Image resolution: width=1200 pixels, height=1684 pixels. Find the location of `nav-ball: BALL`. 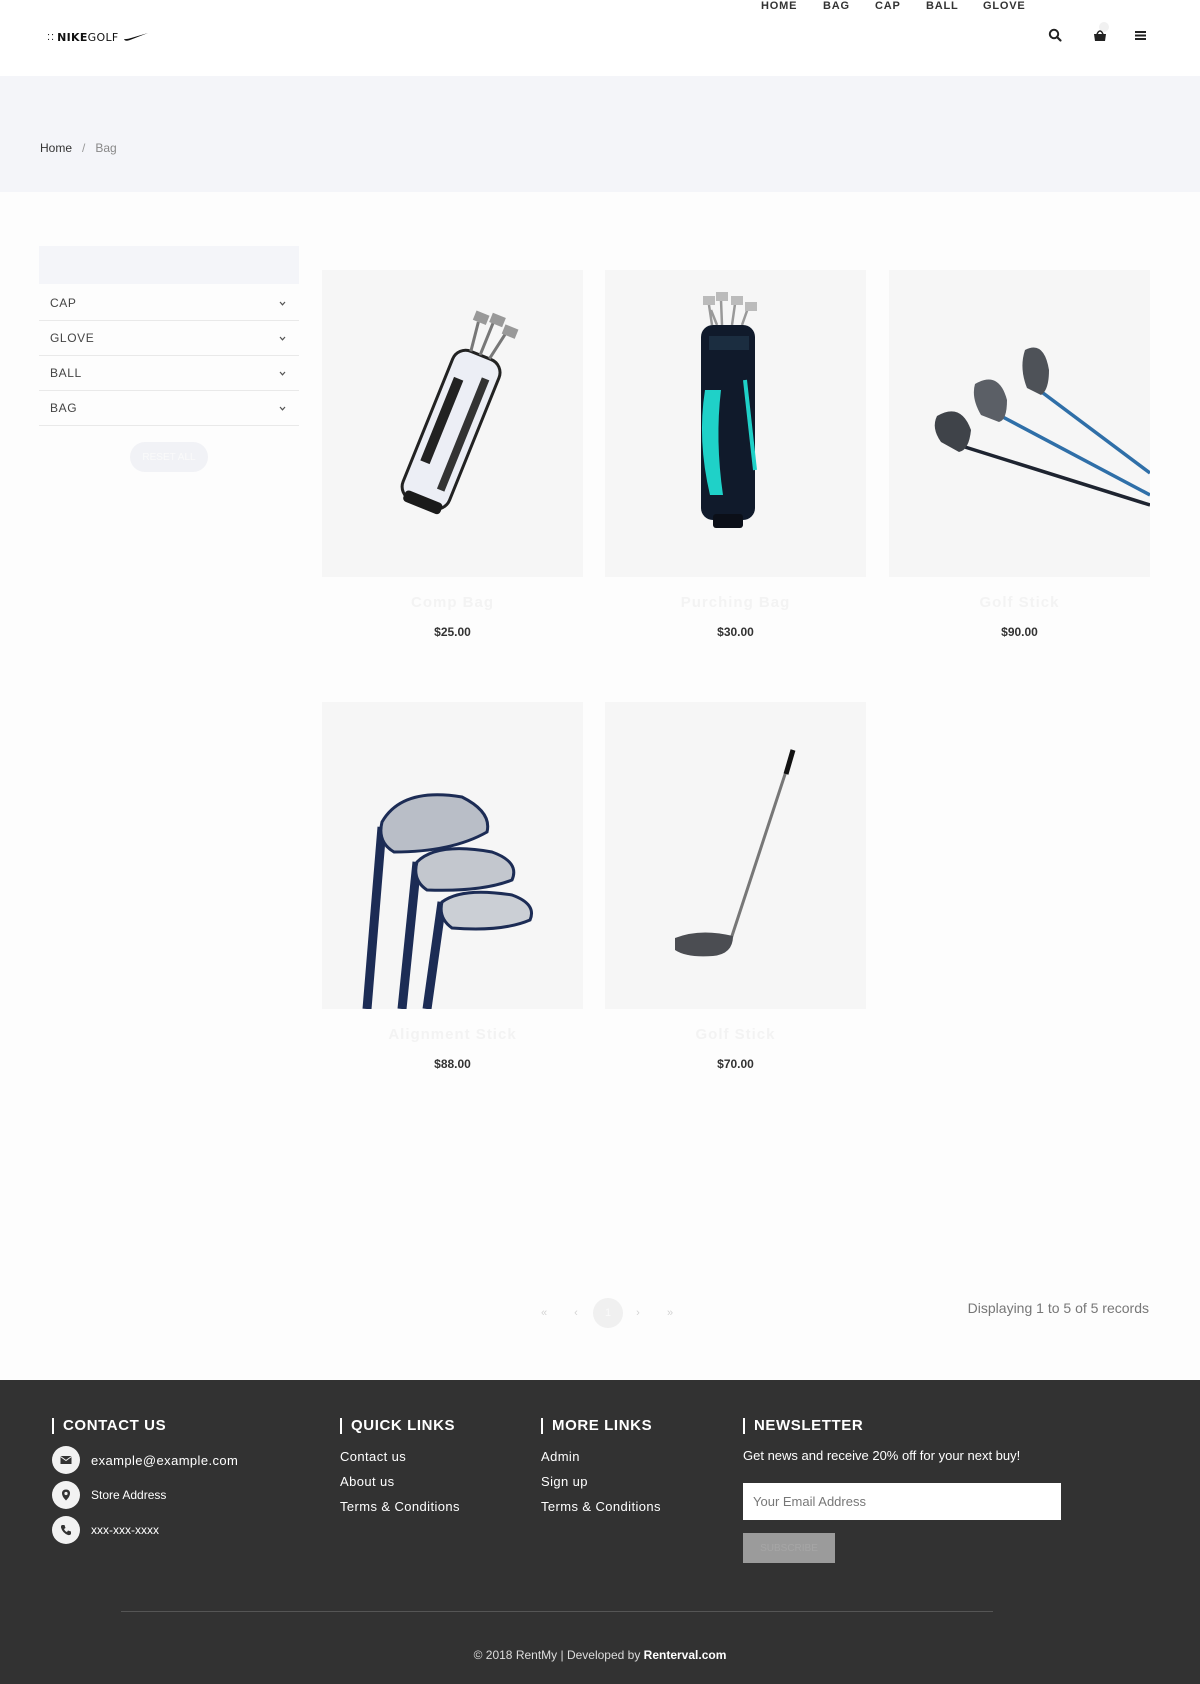

nav-ball: BALL is located at coordinates (942, 6).